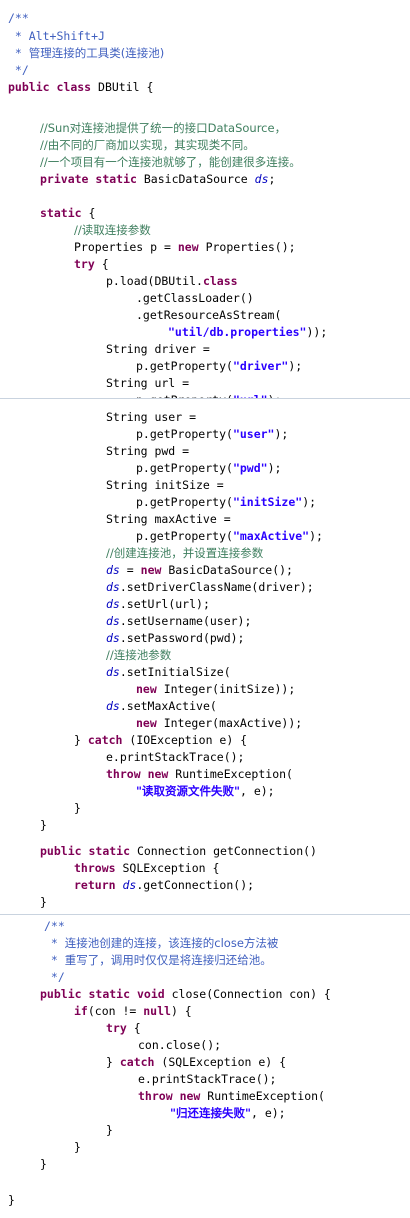 Image resolution: width=410 pixels, height=1218 pixels. I want to click on code-token: throws, so click(95, 868).